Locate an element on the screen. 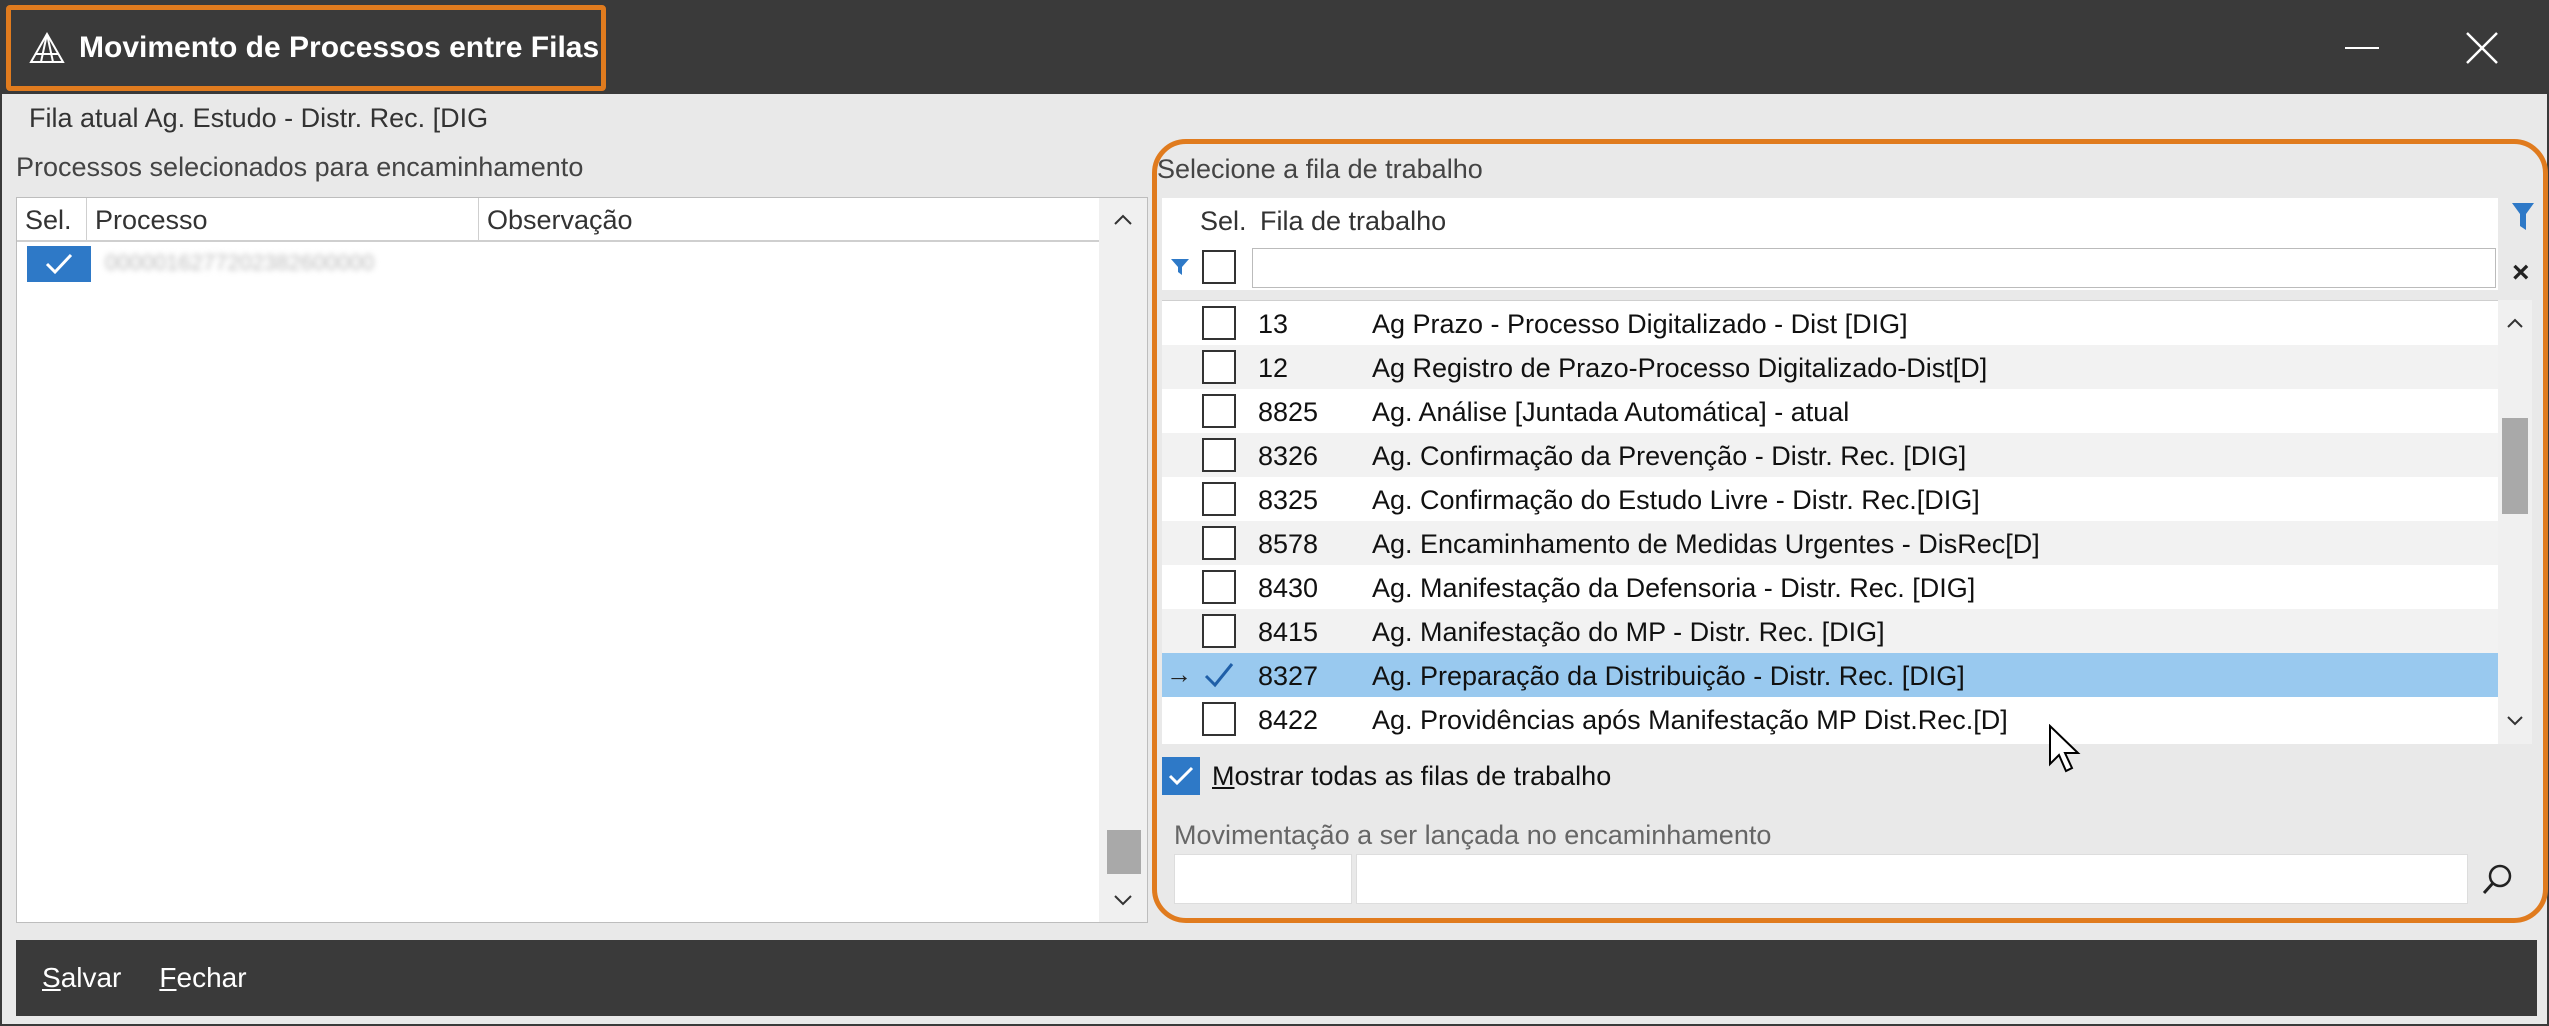 The image size is (2549, 1026). current-queue-value: Ag. Estudo - Distr. Rec. [DIG is located at coordinates (316, 118).